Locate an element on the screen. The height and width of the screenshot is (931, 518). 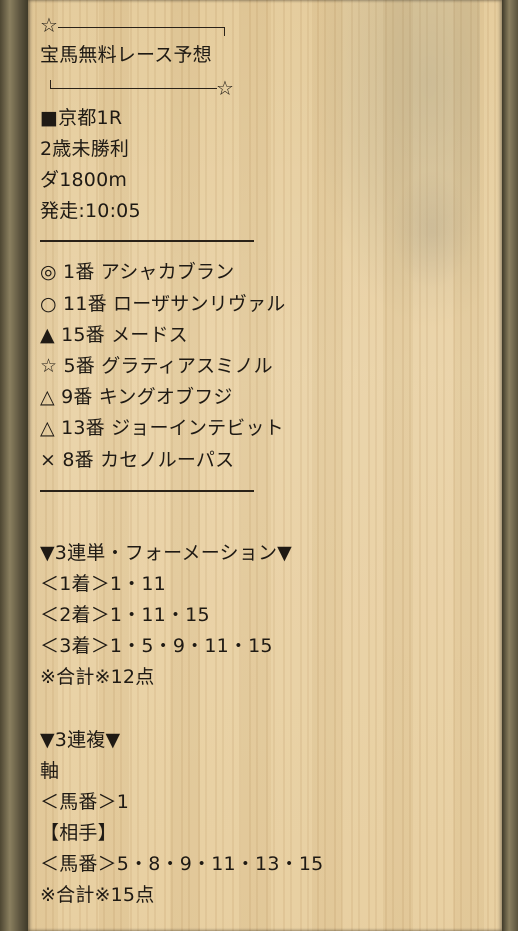
pick-mark: ☆ is located at coordinates (49, 366).